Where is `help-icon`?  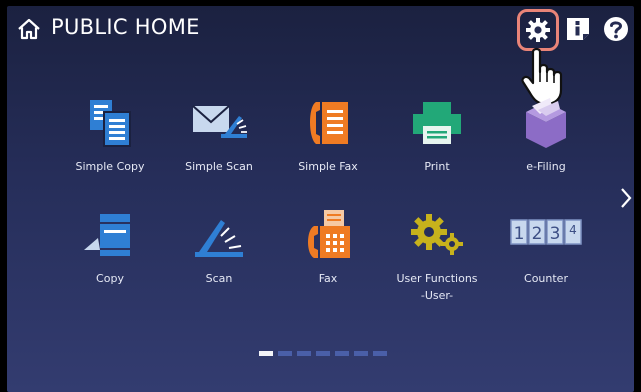 help-icon is located at coordinates (616, 29).